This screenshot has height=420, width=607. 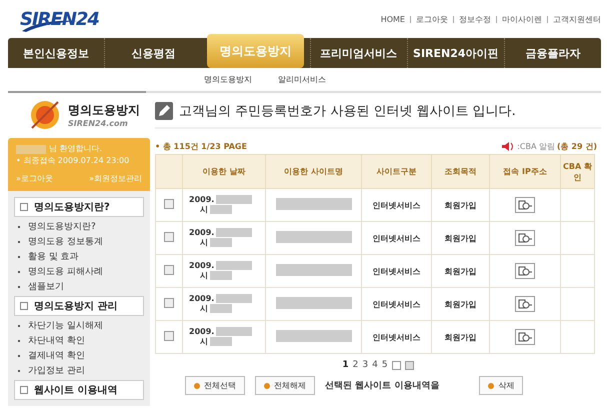 I want to click on column-header: 조회목적, so click(x=461, y=171).